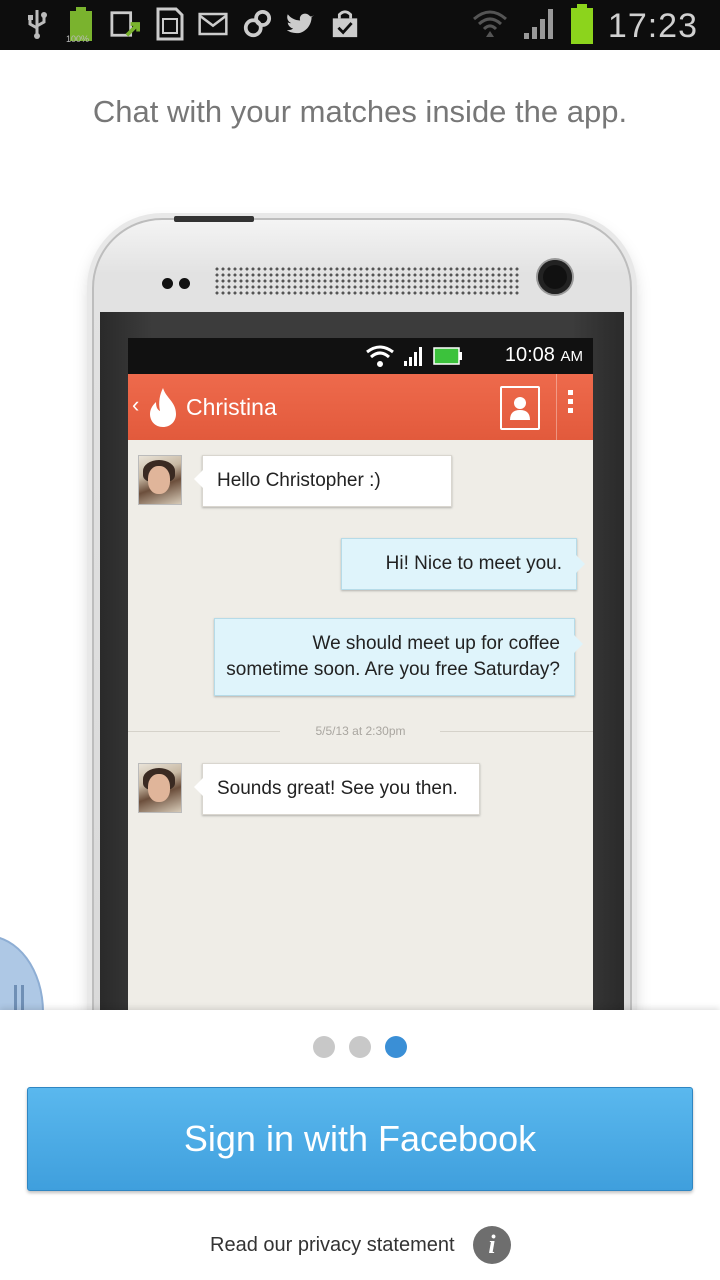  I want to click on privacy-statement-text: Read our privacy statement, so click(332, 1245).